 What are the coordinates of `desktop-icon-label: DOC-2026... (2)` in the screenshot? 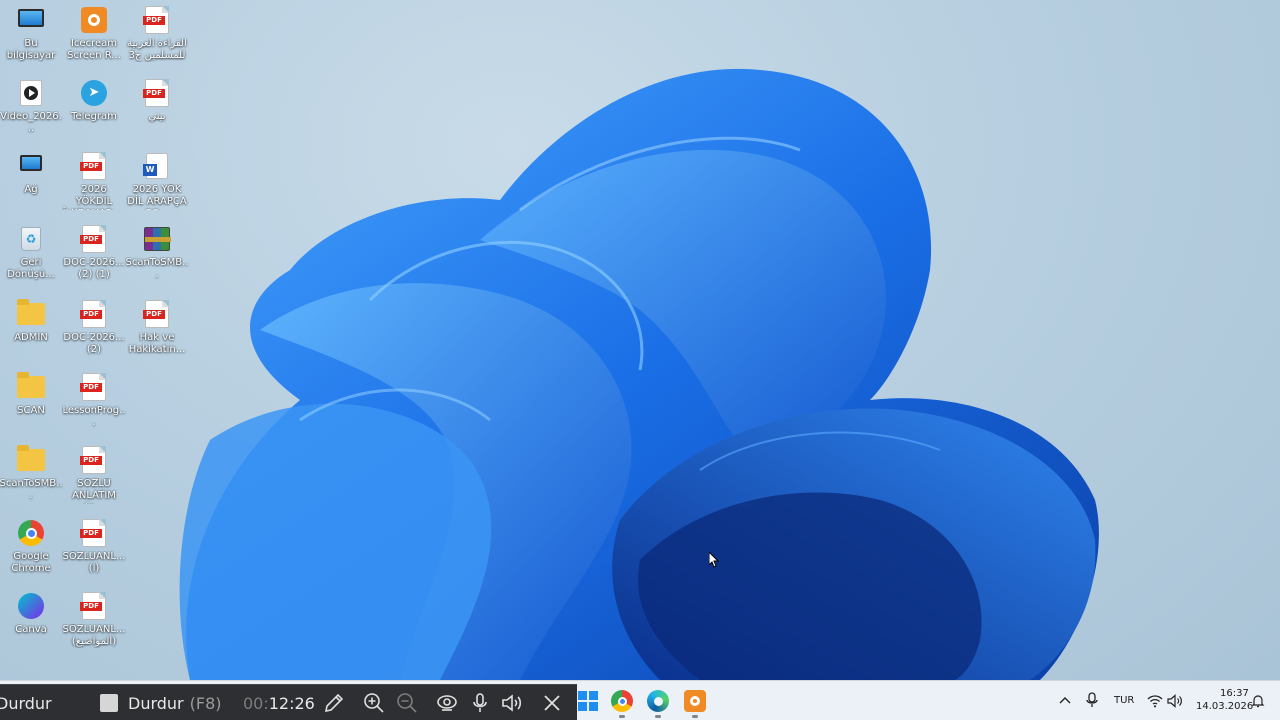 It's located at (94, 343).